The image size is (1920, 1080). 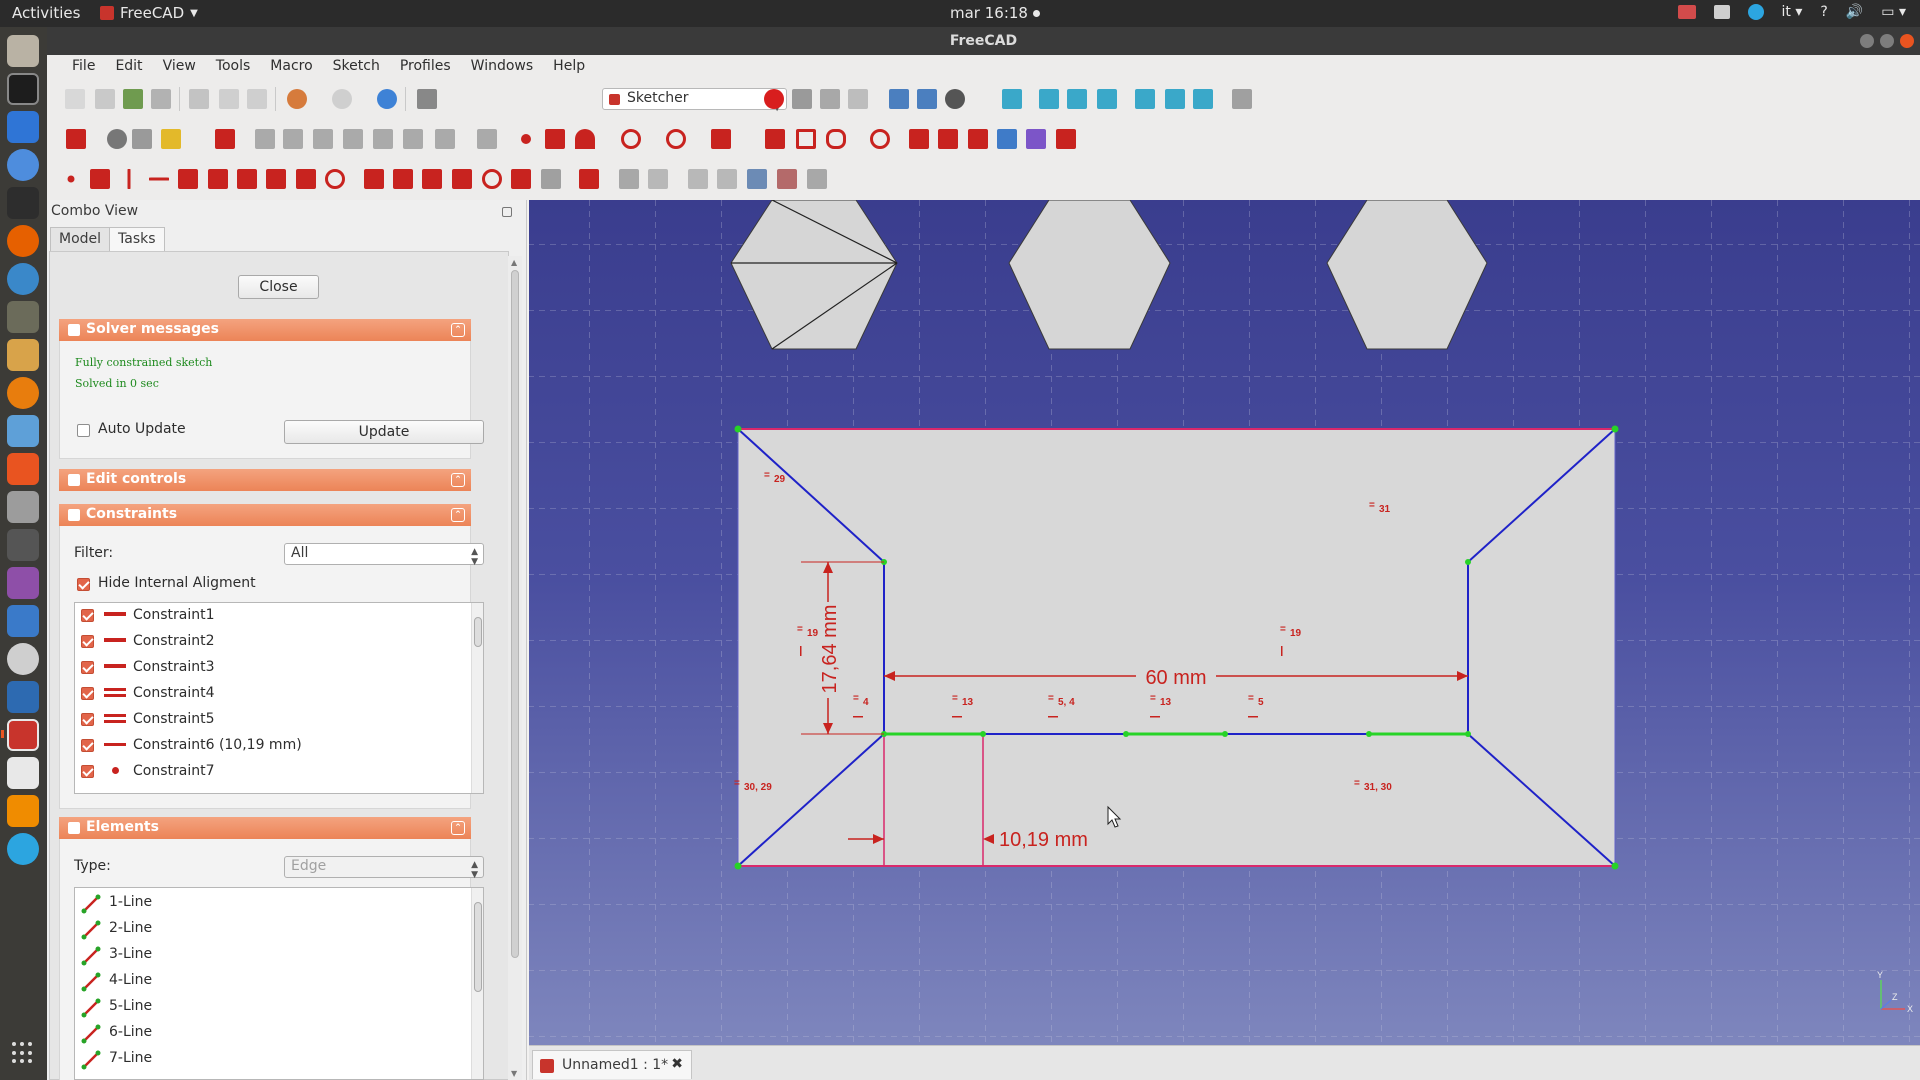 What do you see at coordinates (694, 100) in the screenshot?
I see `workbench-selector: Sketcher ▲▼` at bounding box center [694, 100].